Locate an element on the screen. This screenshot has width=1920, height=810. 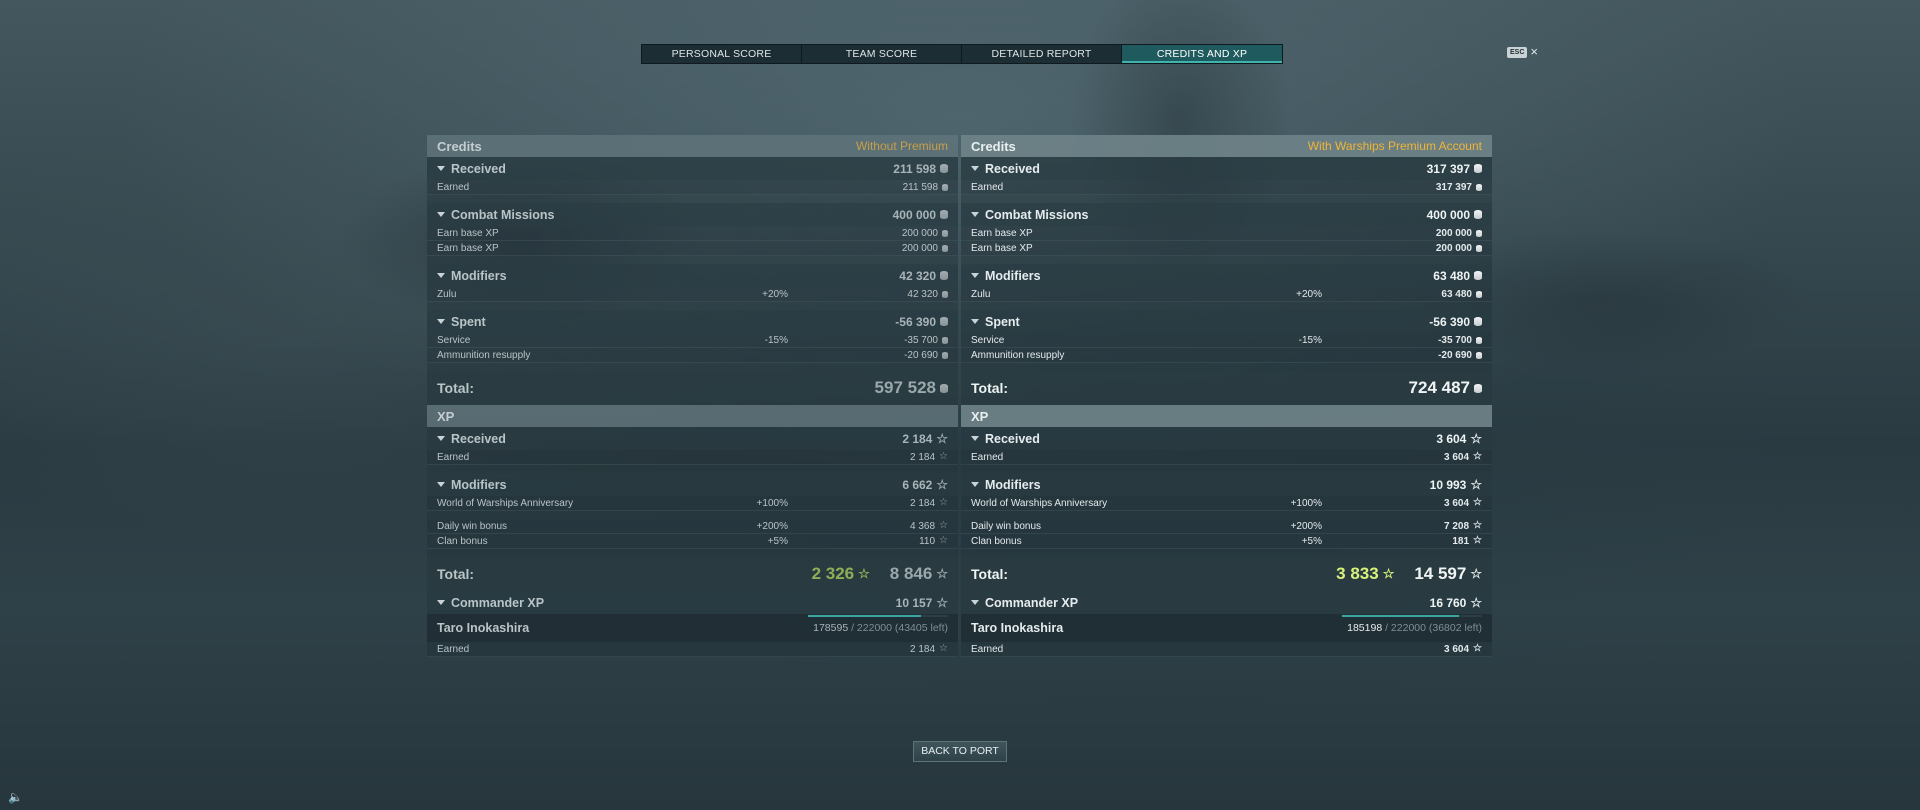
mission-label: Earn base XP is located at coordinates (468, 248).